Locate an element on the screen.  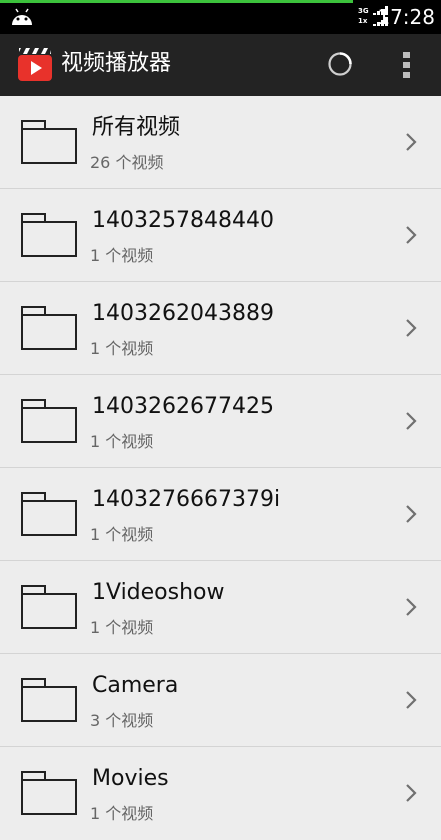
folder-video-count: 26 个视频 is located at coordinates (127, 162).